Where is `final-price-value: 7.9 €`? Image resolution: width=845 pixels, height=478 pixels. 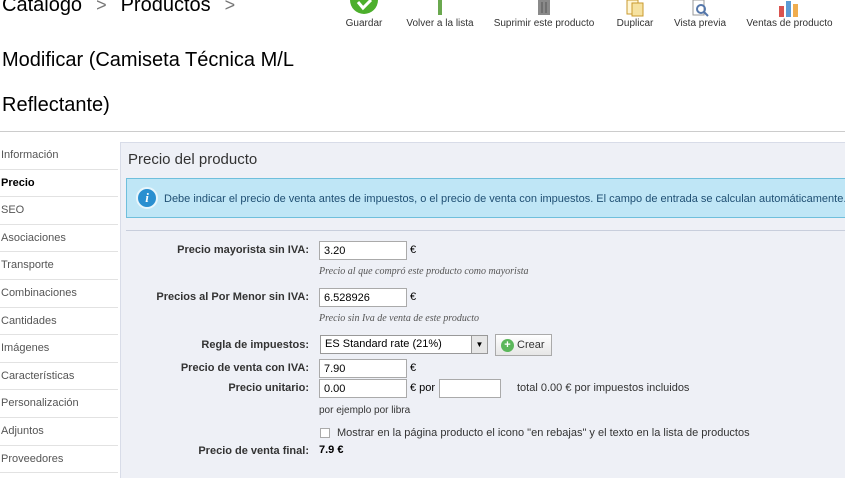
final-price-value: 7.9 € is located at coordinates (331, 450).